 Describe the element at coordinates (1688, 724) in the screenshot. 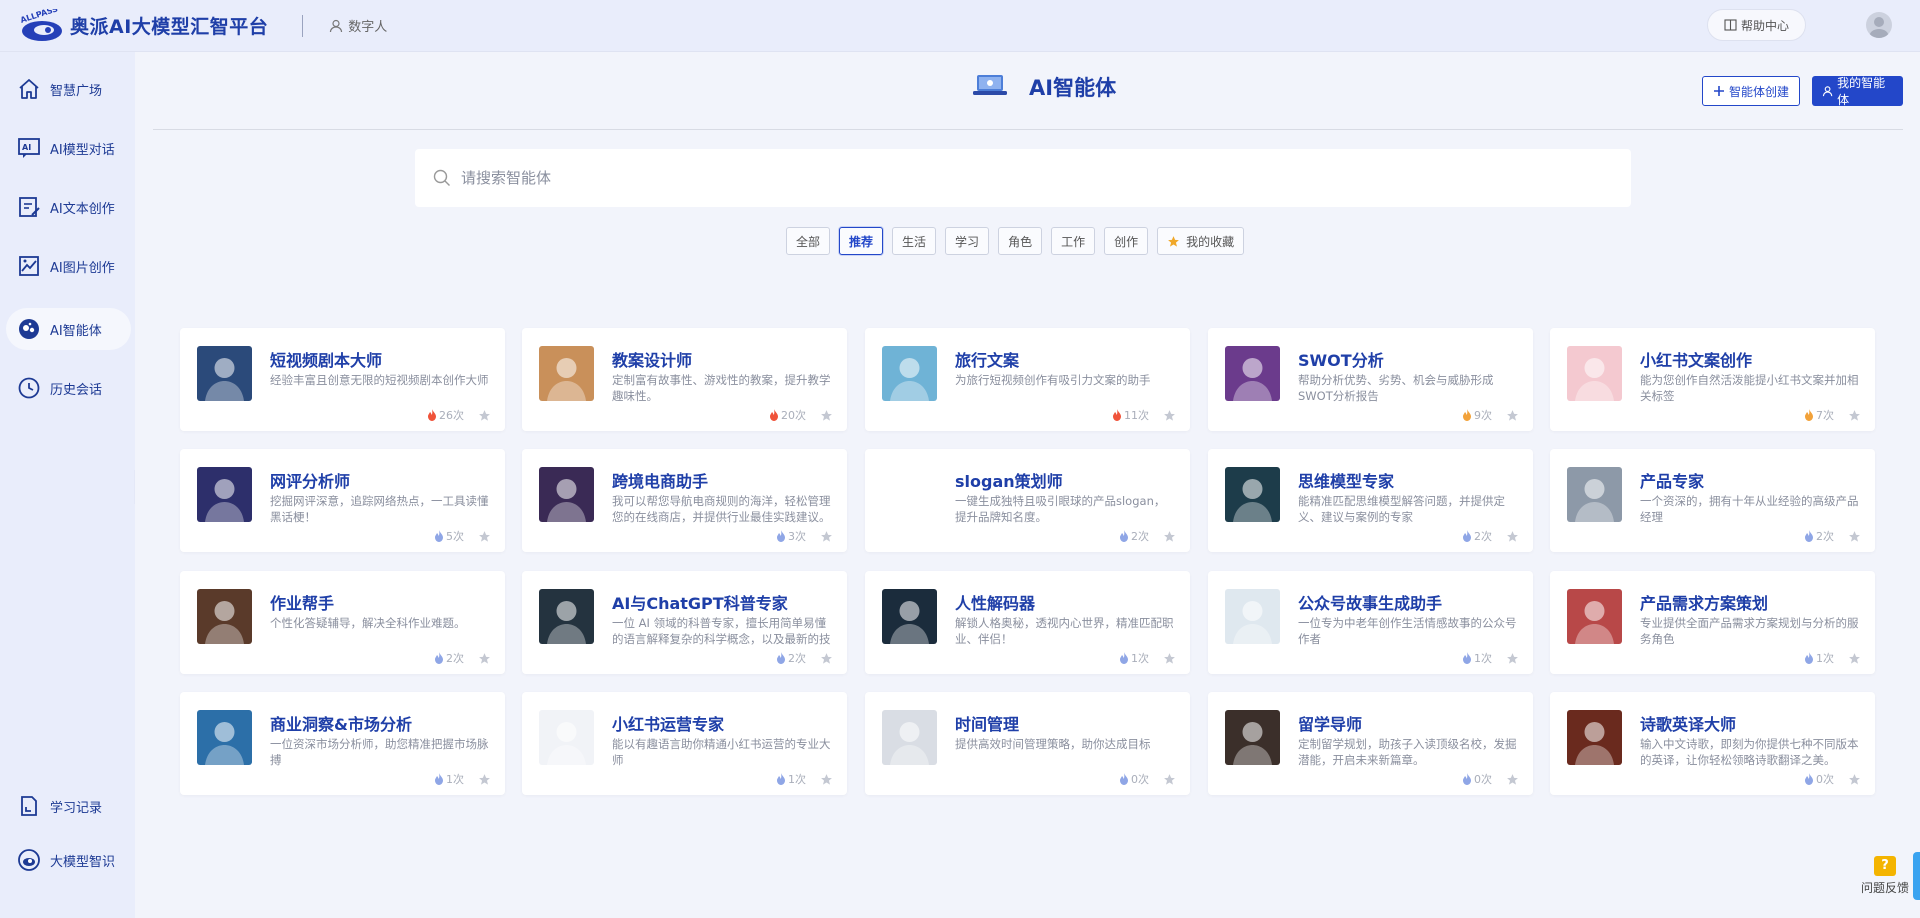

I see `agent-title: 诗歌英译大师` at that location.